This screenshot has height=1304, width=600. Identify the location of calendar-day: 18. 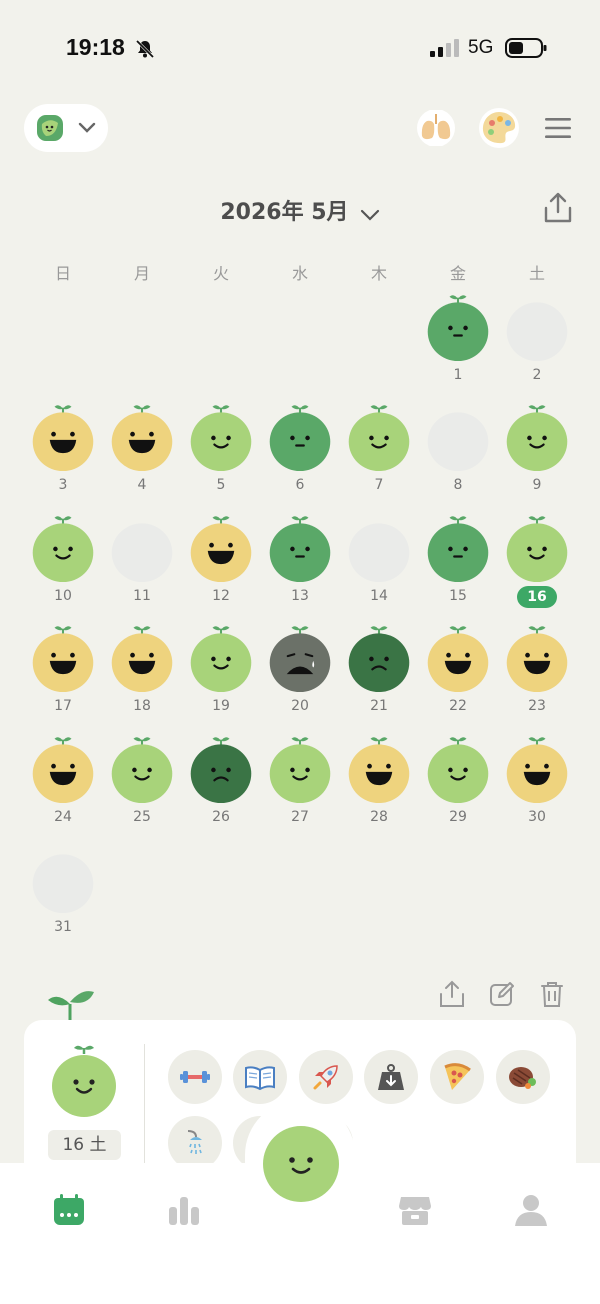
(142, 678).